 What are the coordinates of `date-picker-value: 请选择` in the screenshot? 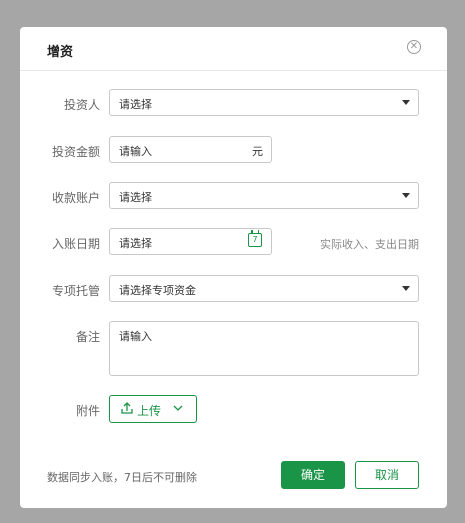 It's located at (135, 243).